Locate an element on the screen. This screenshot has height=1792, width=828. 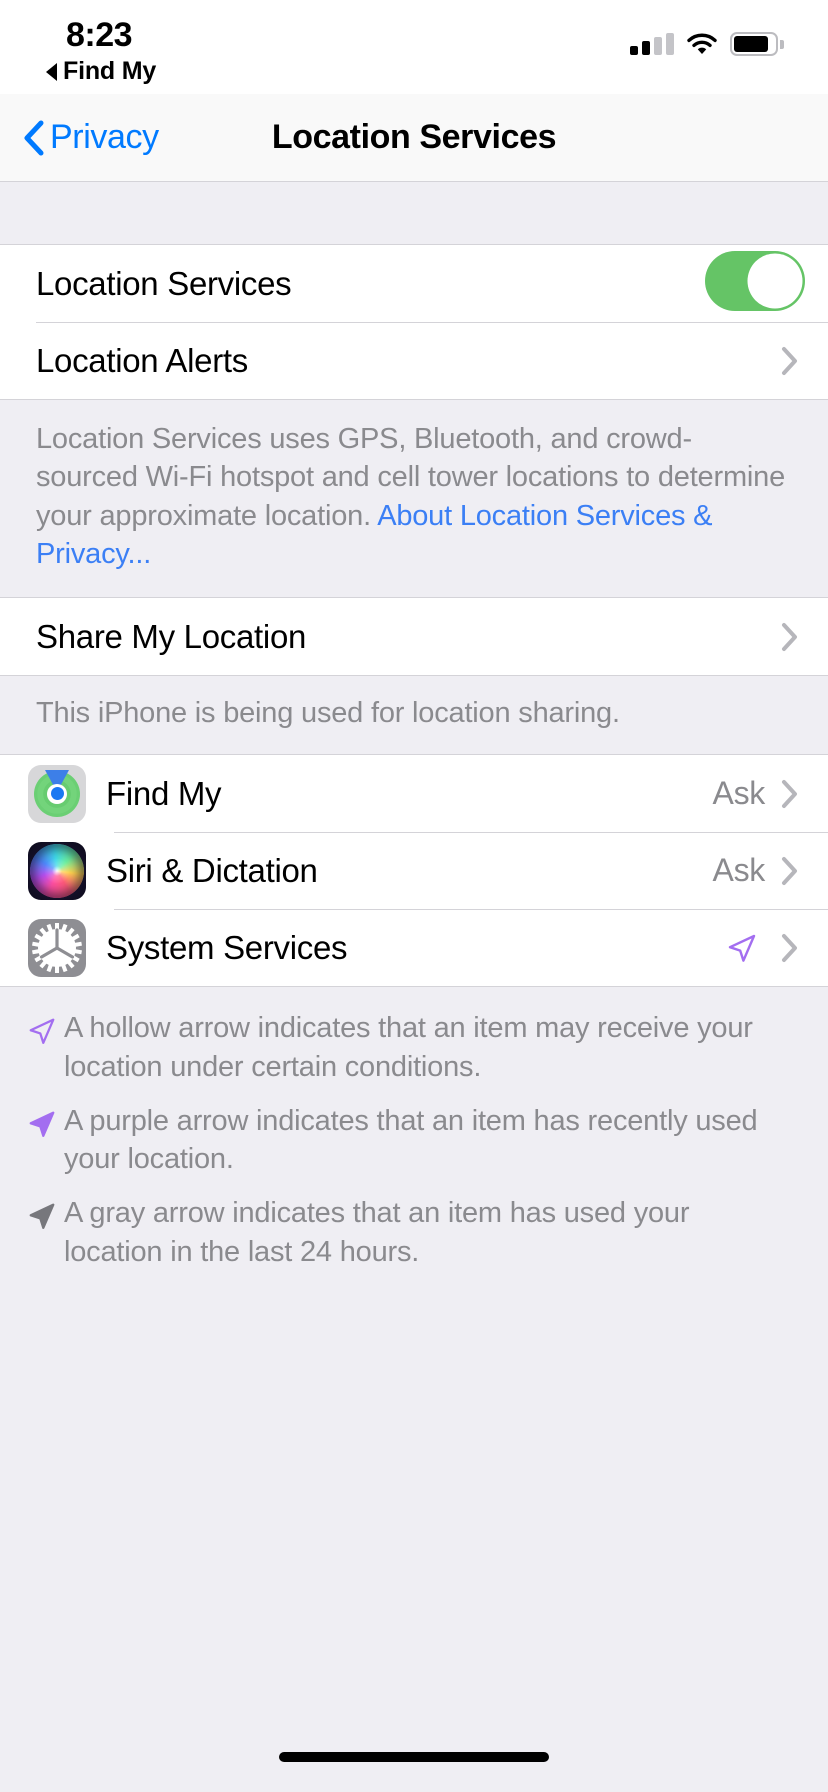
status-bar-back-label: Find My is located at coordinates (110, 71).